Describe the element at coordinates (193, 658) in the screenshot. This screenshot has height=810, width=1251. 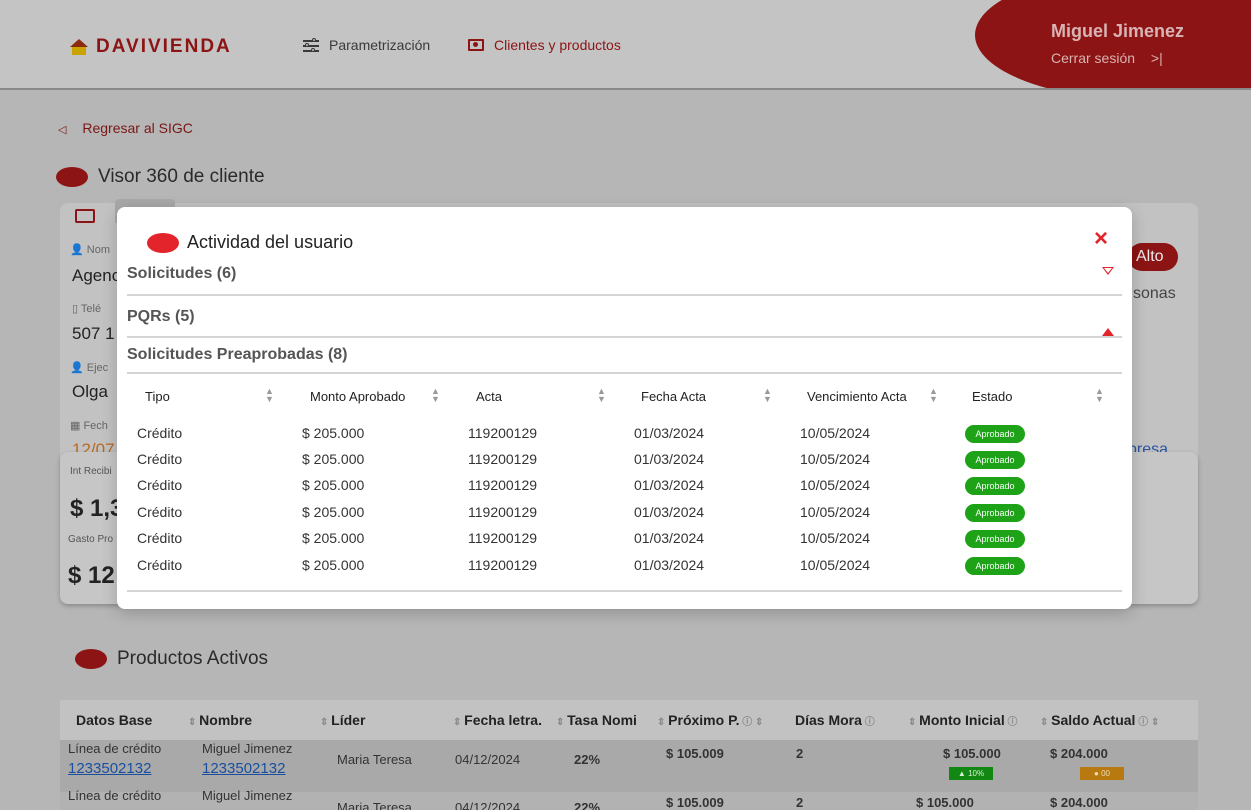
I see `products-title-text: Productos Activos` at that location.